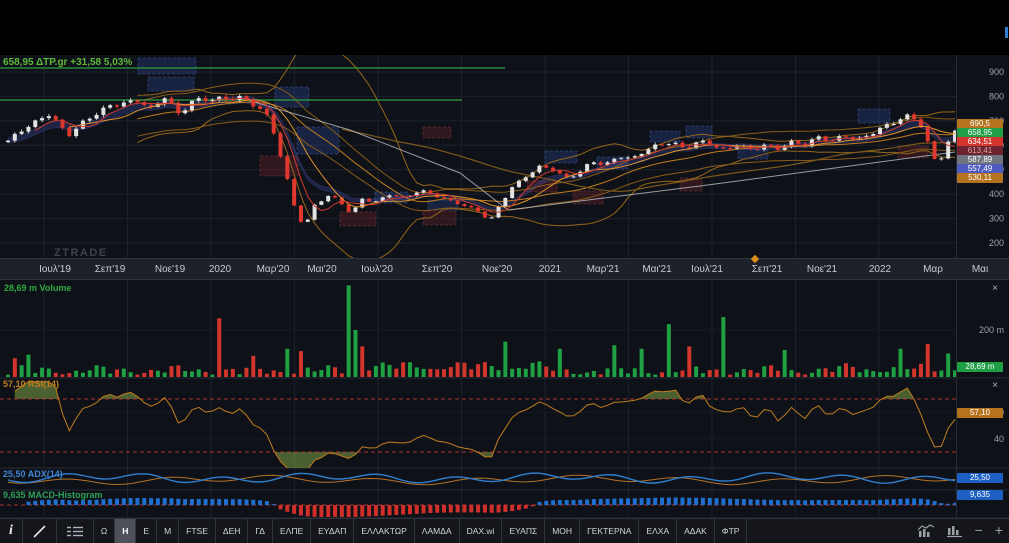  I want to click on price-level-badge: 530,11, so click(980, 178).